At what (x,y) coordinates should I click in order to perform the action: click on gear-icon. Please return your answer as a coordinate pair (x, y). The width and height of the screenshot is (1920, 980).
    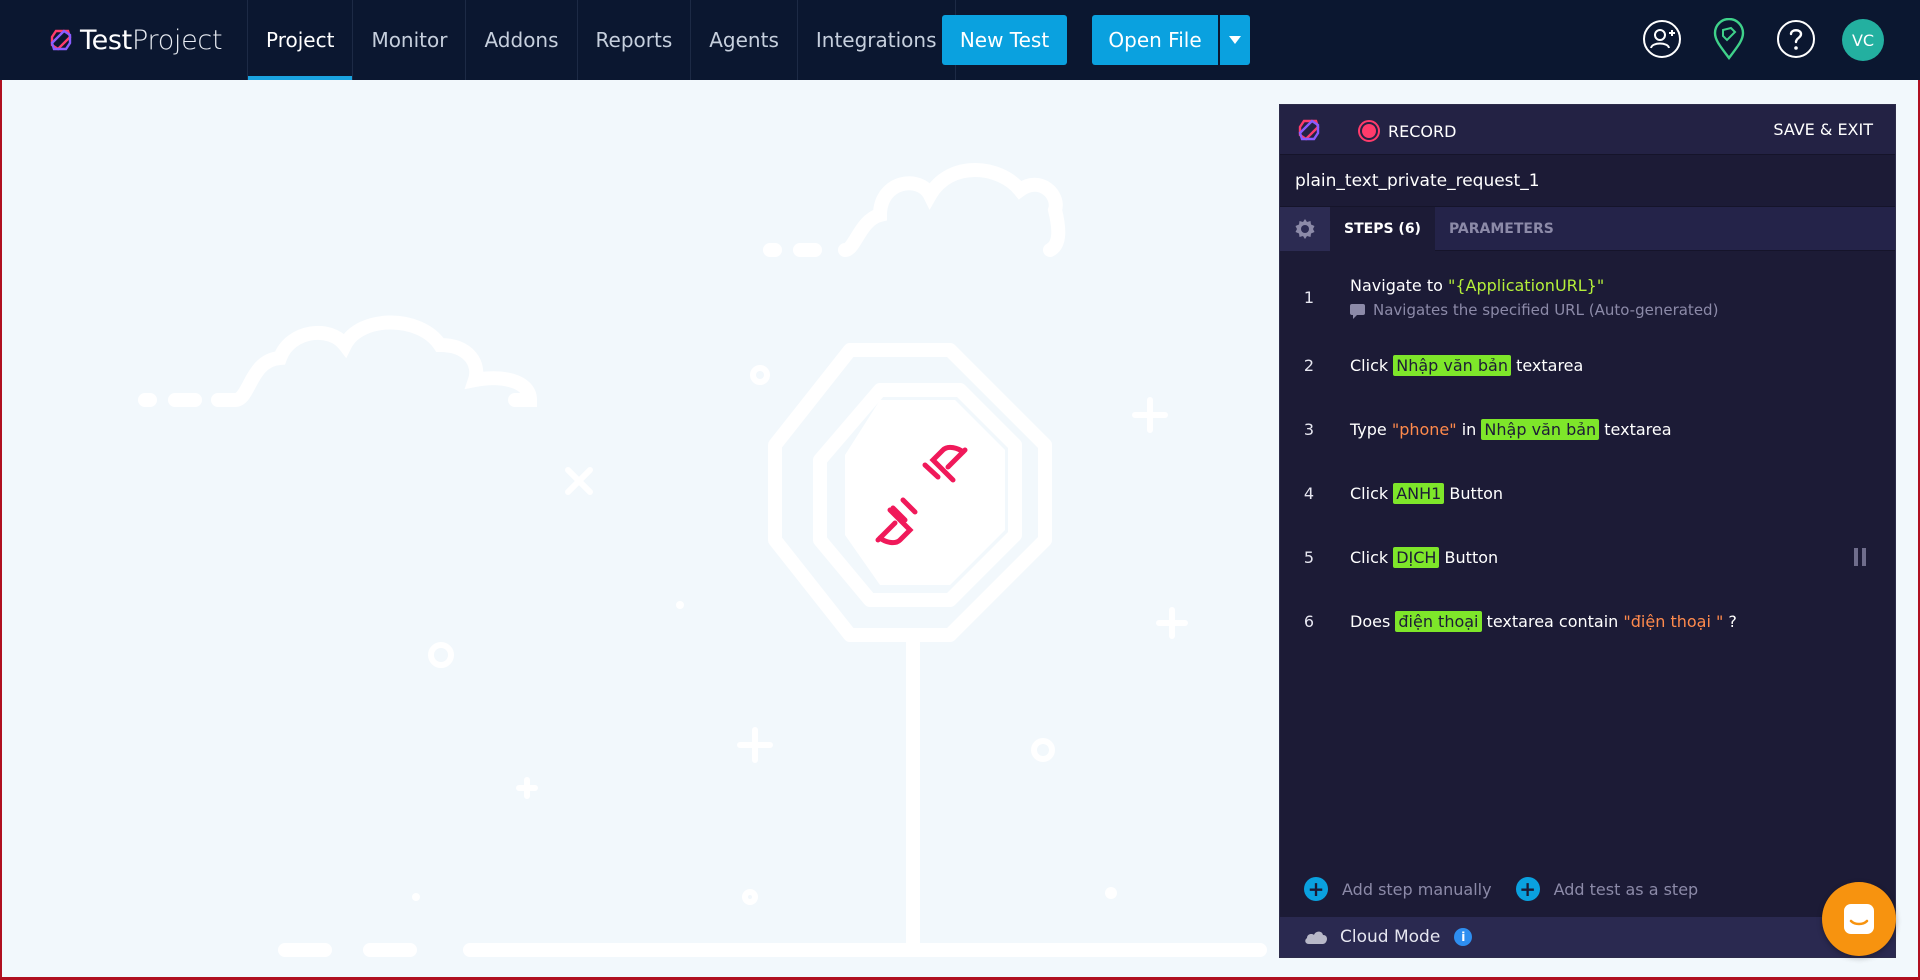
    Looking at the image, I should click on (1305, 228).